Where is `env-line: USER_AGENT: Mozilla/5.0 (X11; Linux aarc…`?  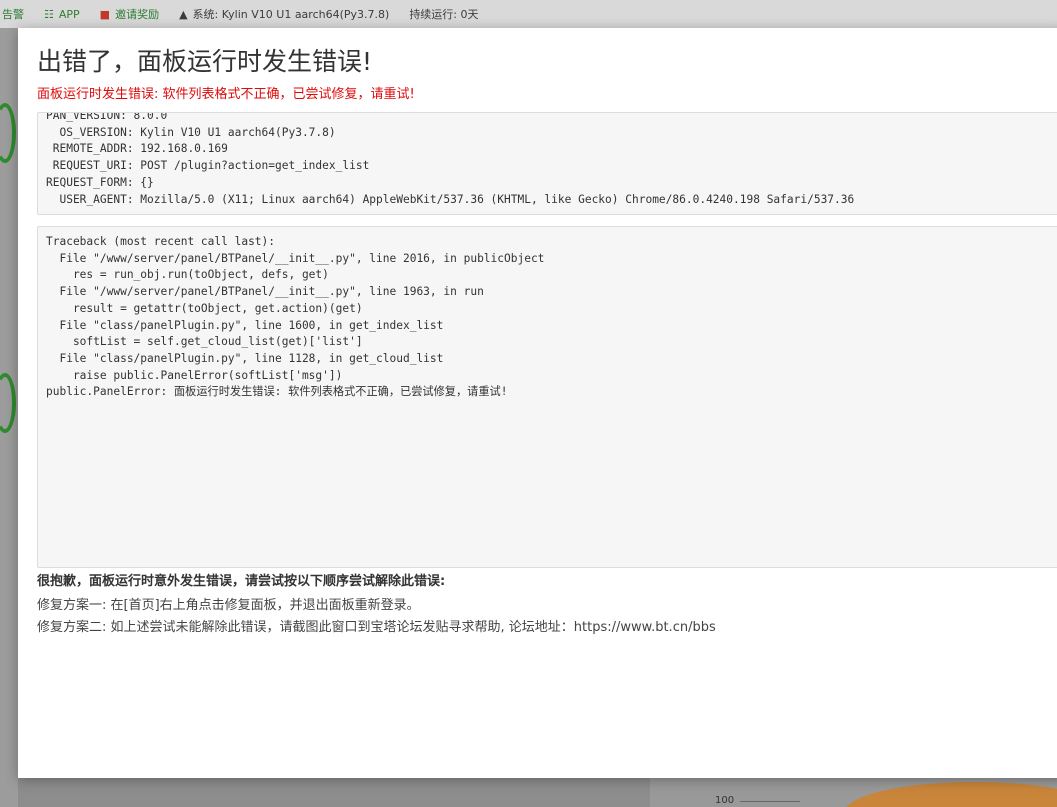
env-line: USER_AGENT: Mozilla/5.0 (X11; Linux aarc… is located at coordinates (450, 199).